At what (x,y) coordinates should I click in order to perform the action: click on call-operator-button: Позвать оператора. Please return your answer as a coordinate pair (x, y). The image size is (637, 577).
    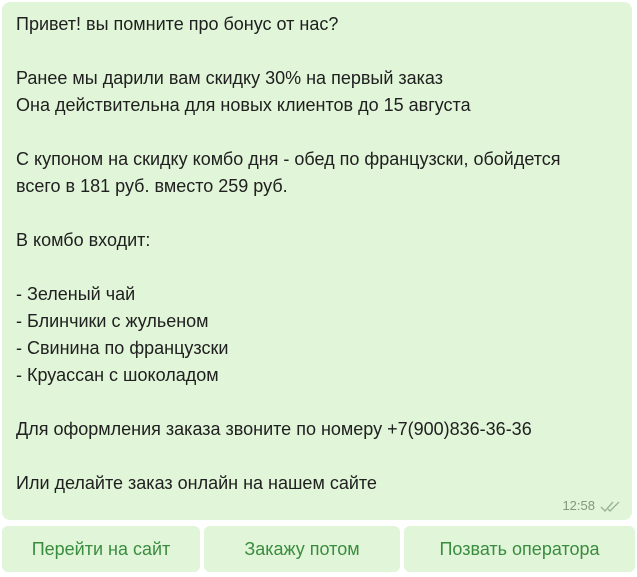
    Looking at the image, I should click on (519, 549).